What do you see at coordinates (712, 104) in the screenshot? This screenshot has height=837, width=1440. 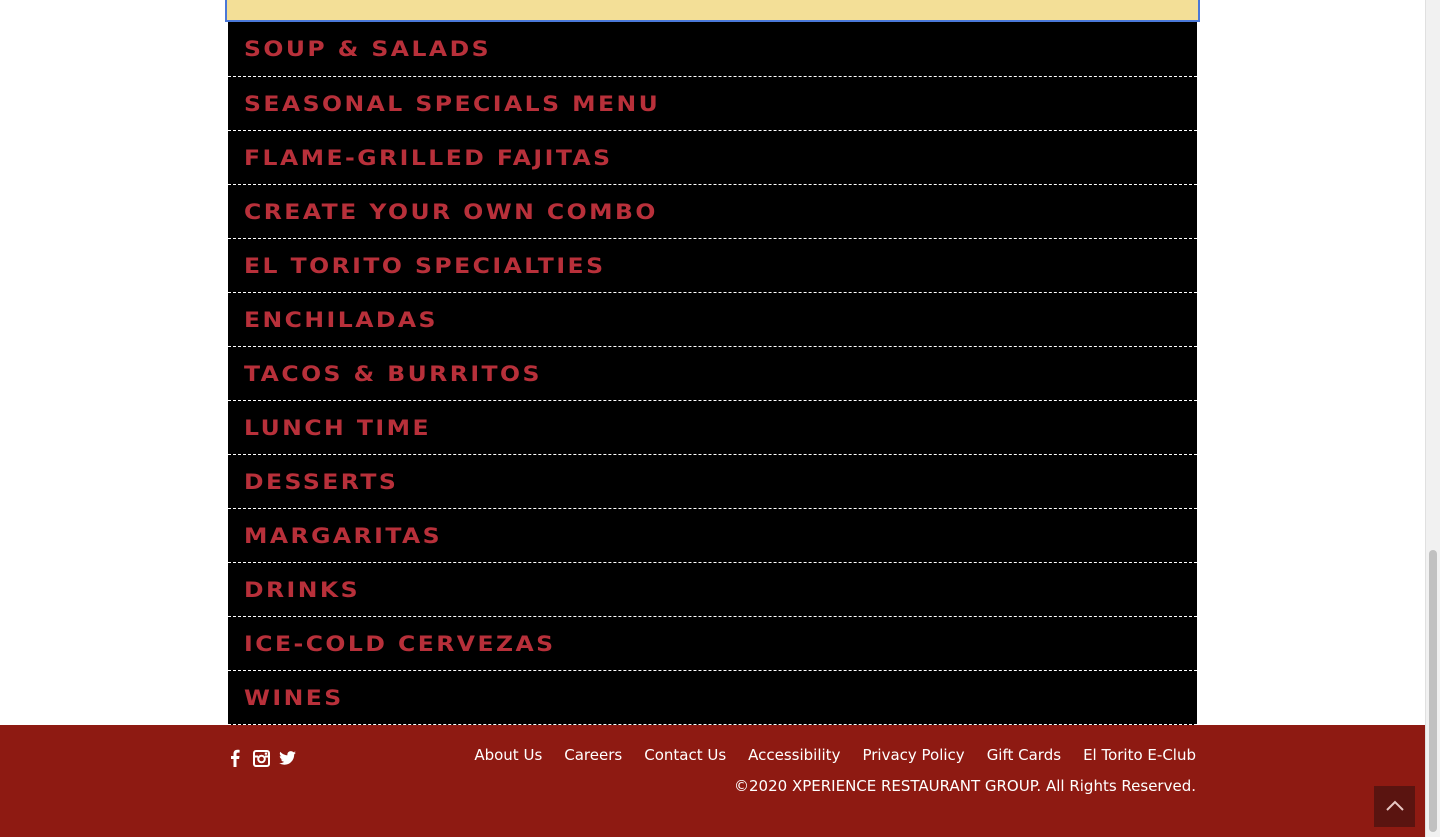 I see `menu-item-seasonal-specials: SEASONAL SPECIALS MENU` at bounding box center [712, 104].